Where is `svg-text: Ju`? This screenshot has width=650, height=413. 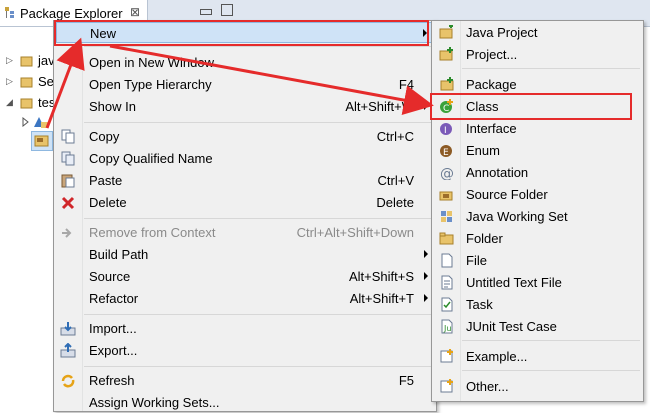 svg-text: Ju is located at coordinates (447, 328).